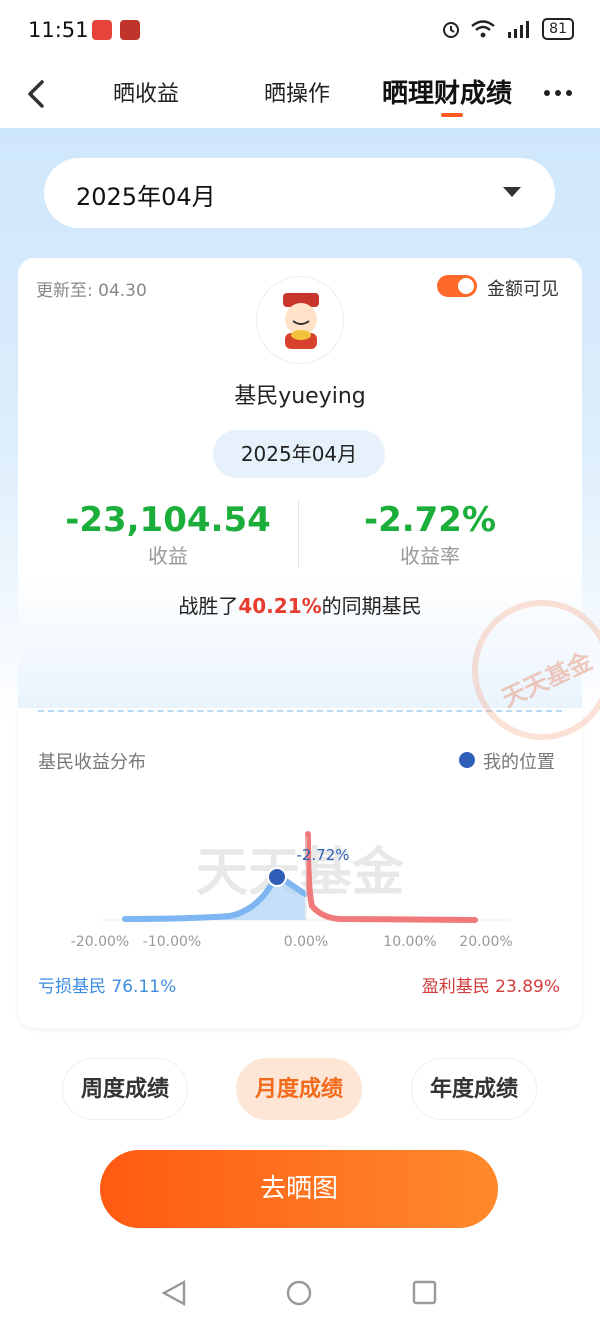  What do you see at coordinates (102, 30) in the screenshot?
I see `app-notification-icon` at bounding box center [102, 30].